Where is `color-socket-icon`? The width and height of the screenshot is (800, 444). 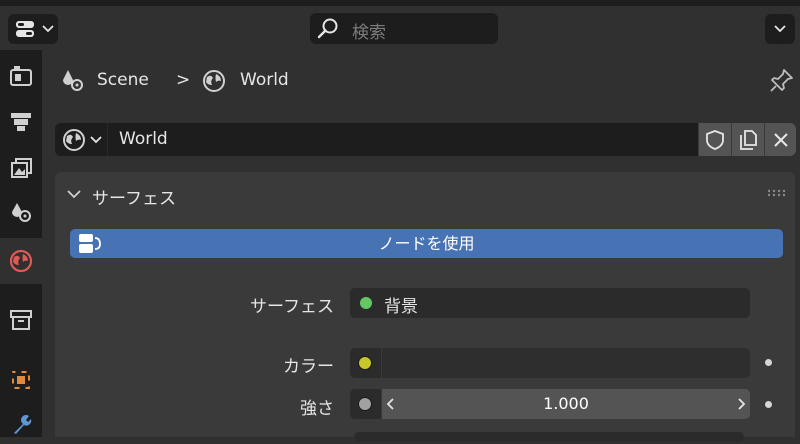
color-socket-icon is located at coordinates (365, 363).